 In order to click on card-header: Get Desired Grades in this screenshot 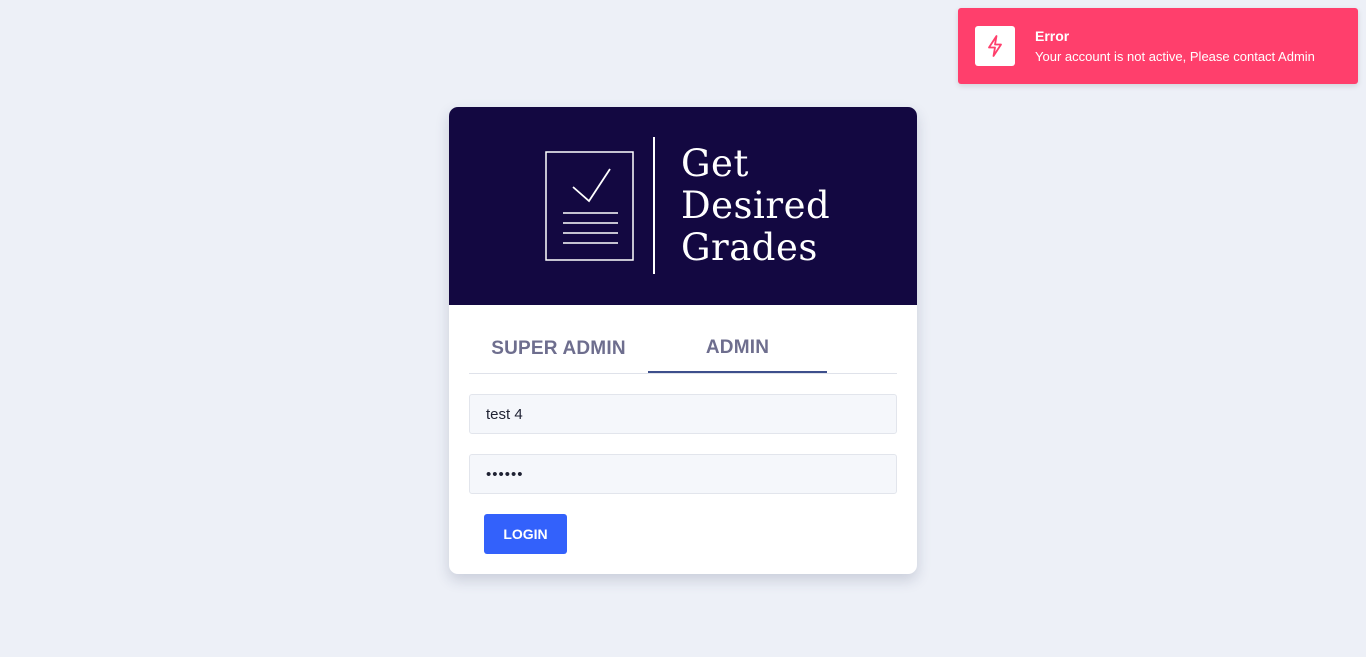, I will do `click(683, 206)`.